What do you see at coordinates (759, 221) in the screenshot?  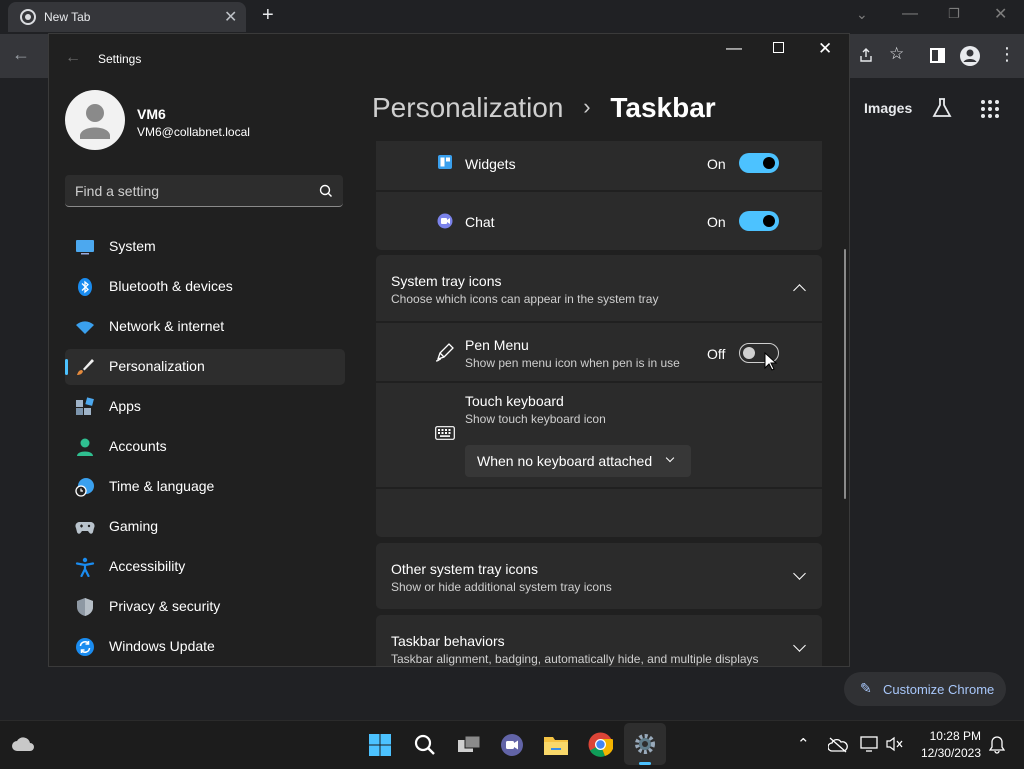 I see `chat-toggle` at bounding box center [759, 221].